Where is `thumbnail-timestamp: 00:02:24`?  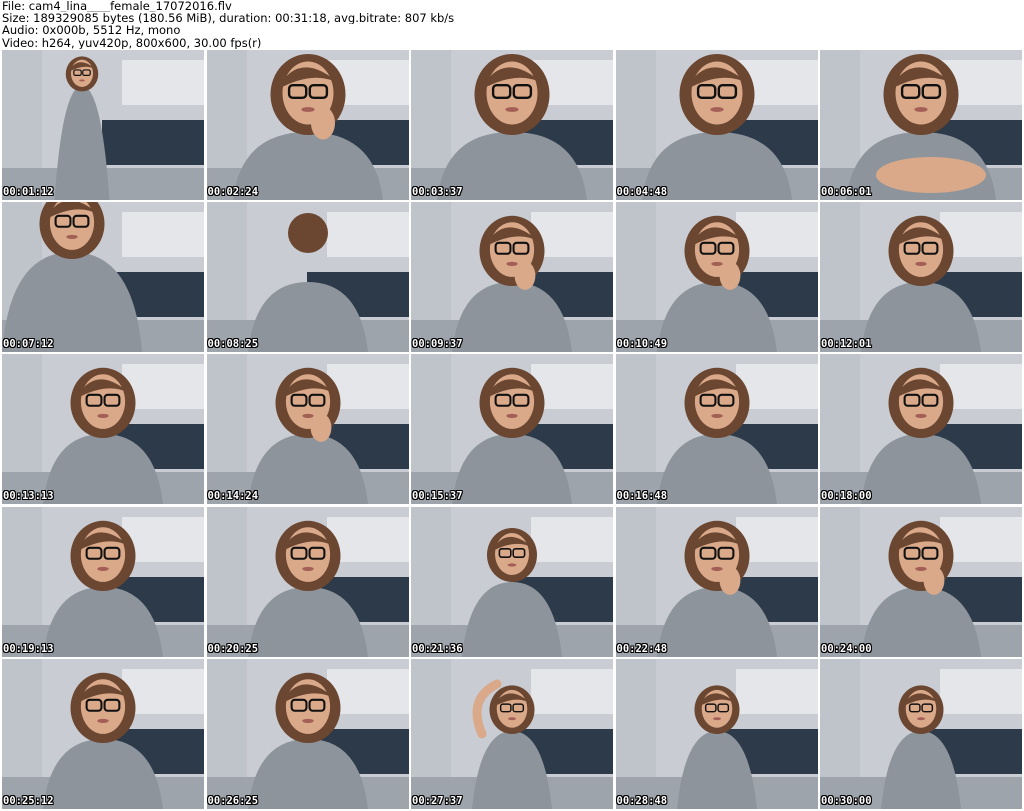
thumbnail-timestamp: 00:02:24 is located at coordinates (233, 192).